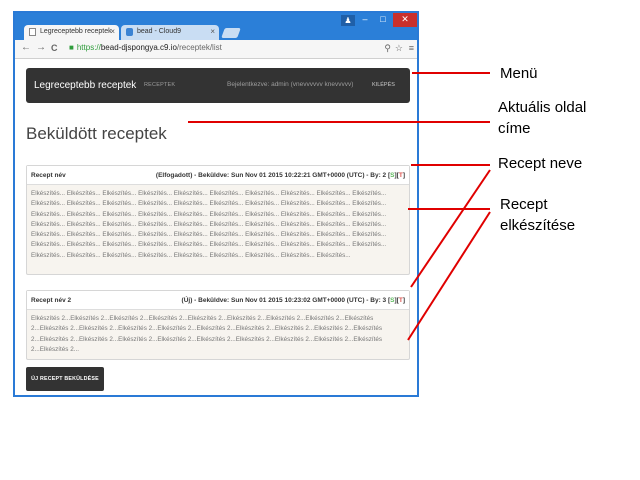  Describe the element at coordinates (138, 47) in the screenshot. I see `url-host: bead-djspongya.c9.io` at that location.